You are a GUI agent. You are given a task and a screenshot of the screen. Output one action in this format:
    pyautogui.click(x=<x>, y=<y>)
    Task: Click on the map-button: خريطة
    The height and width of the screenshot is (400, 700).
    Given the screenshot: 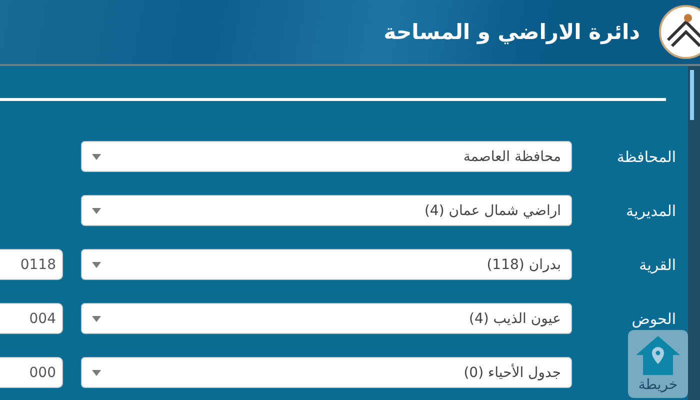 What is the action you would take?
    pyautogui.click(x=658, y=364)
    